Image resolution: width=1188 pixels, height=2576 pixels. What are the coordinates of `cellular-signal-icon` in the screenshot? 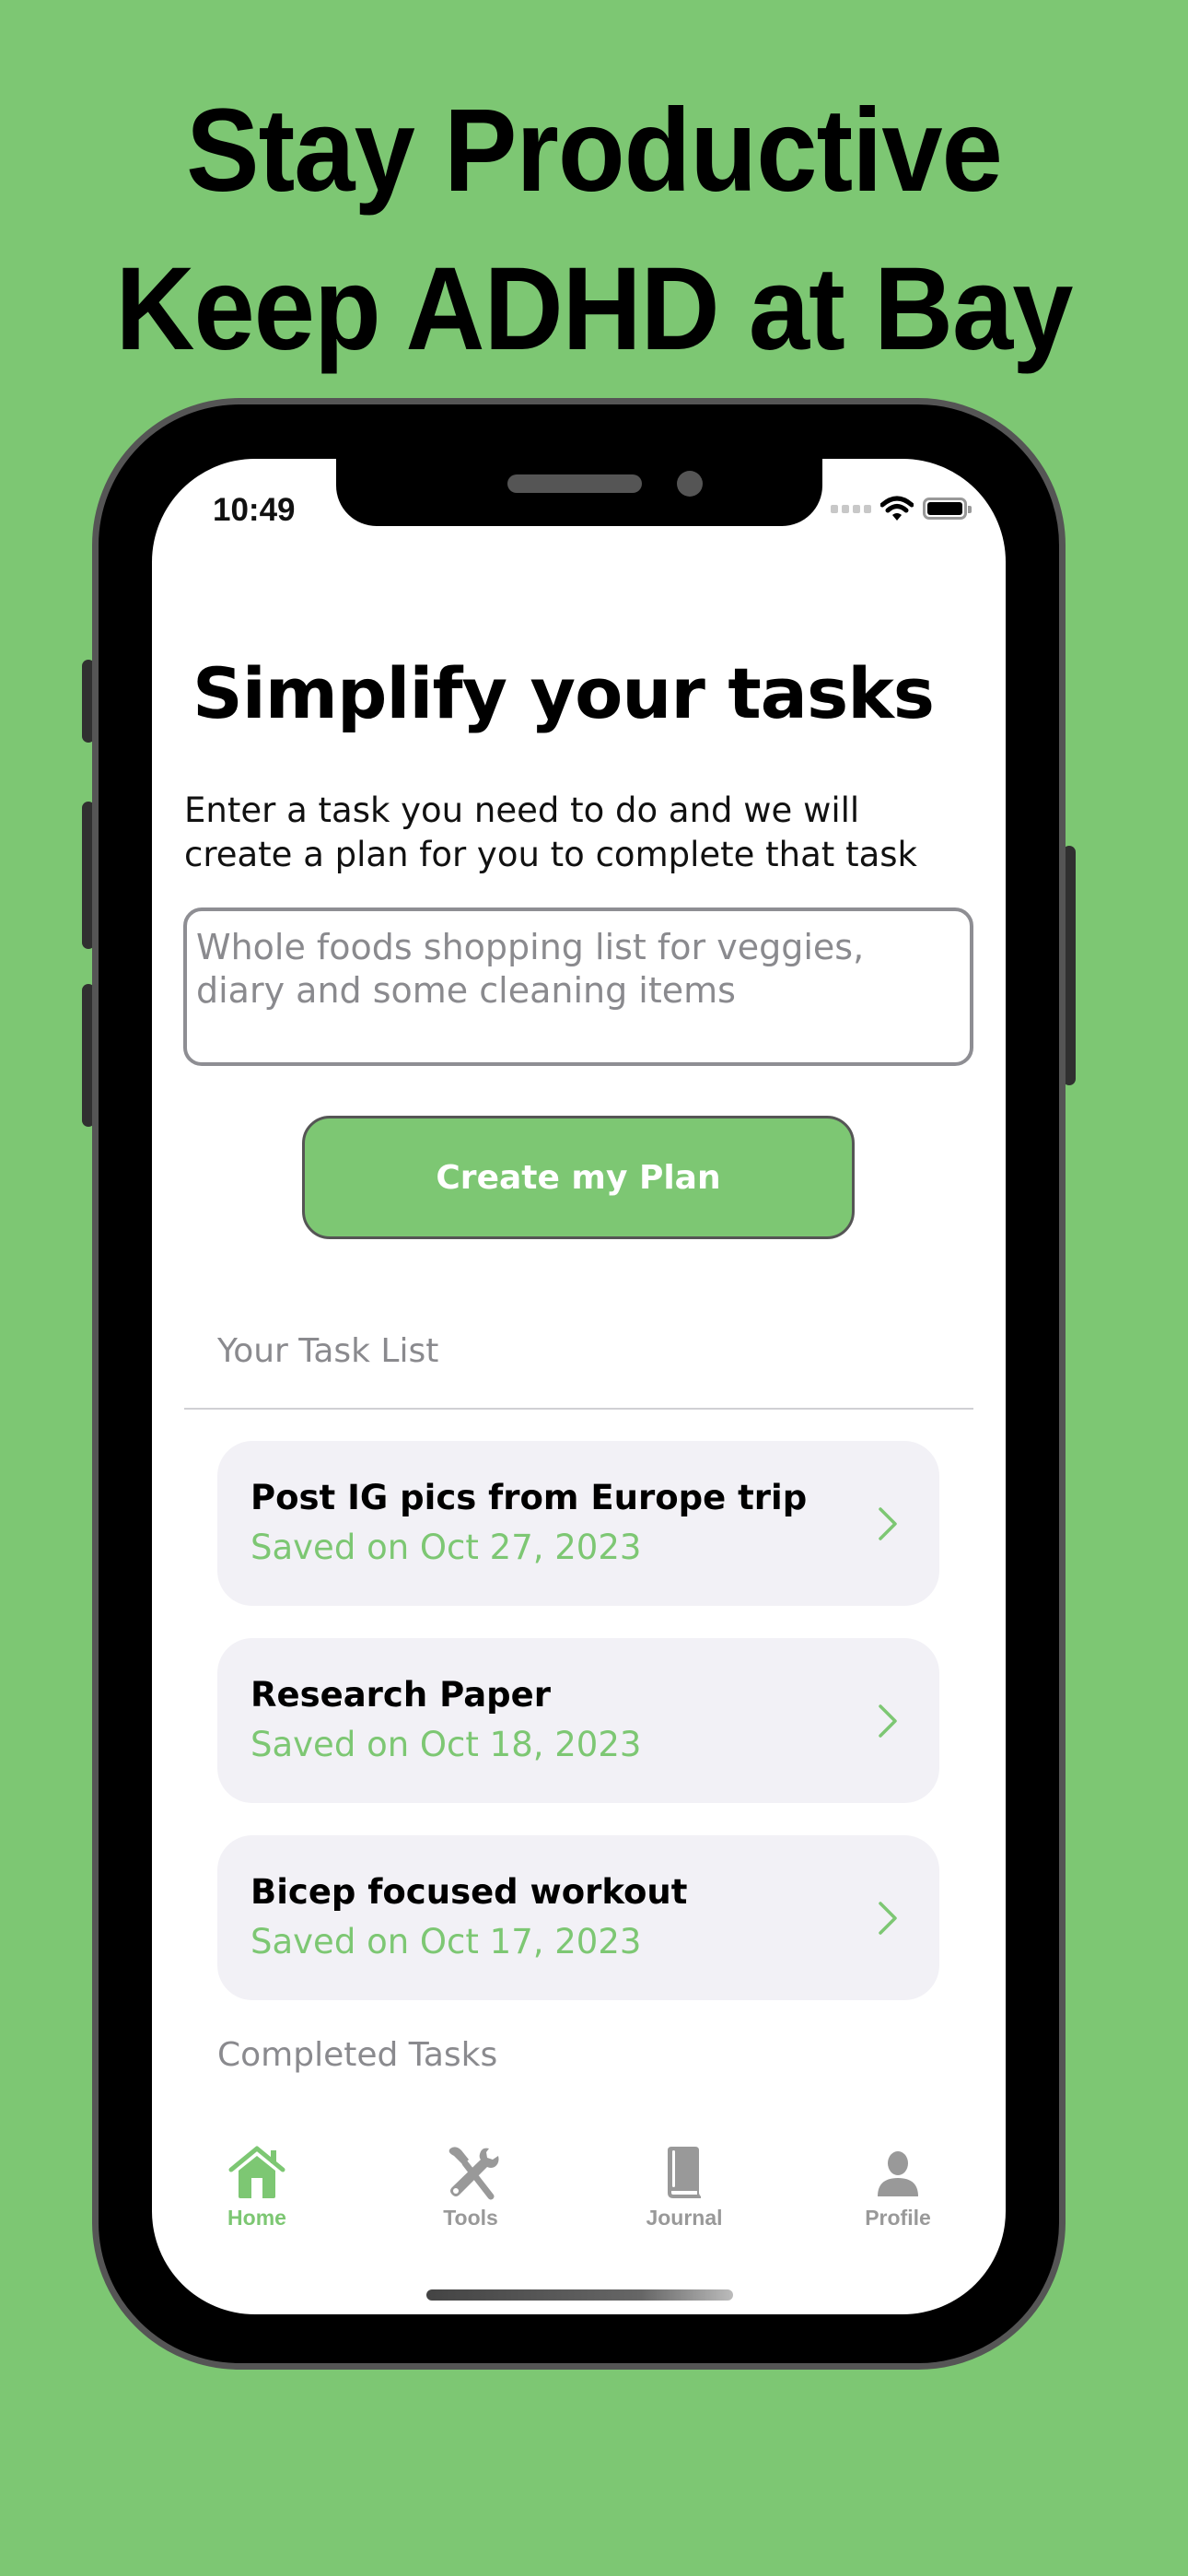 It's located at (851, 508).